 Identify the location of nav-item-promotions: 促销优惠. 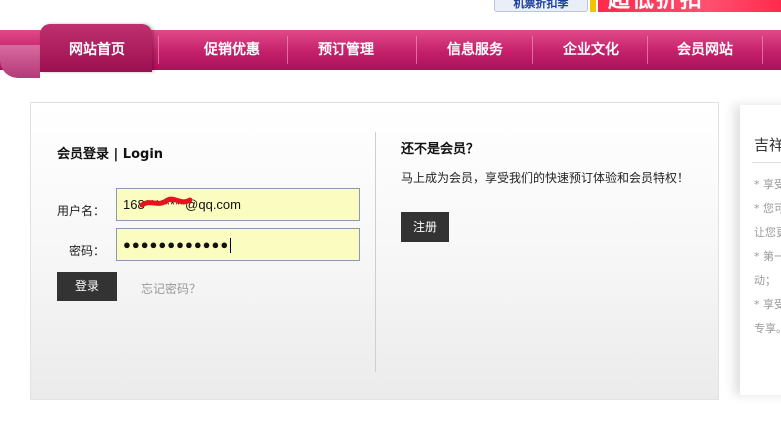
(232, 50).